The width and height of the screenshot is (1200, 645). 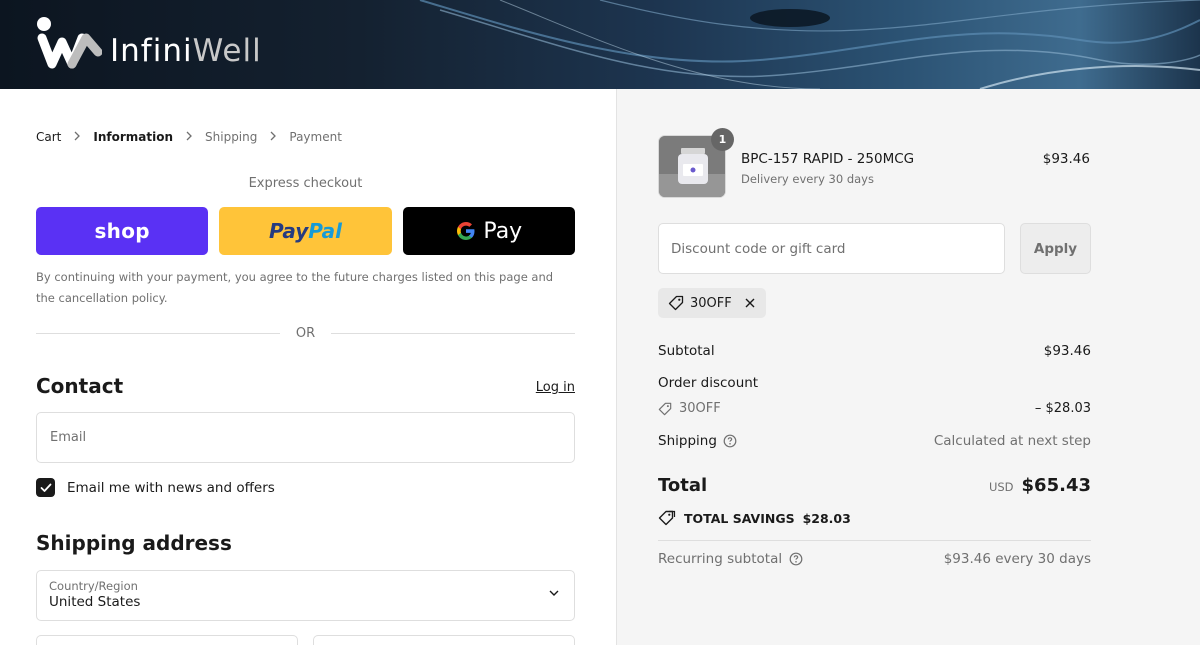 What do you see at coordinates (305, 595) in the screenshot?
I see `country-select: Country/Region United States` at bounding box center [305, 595].